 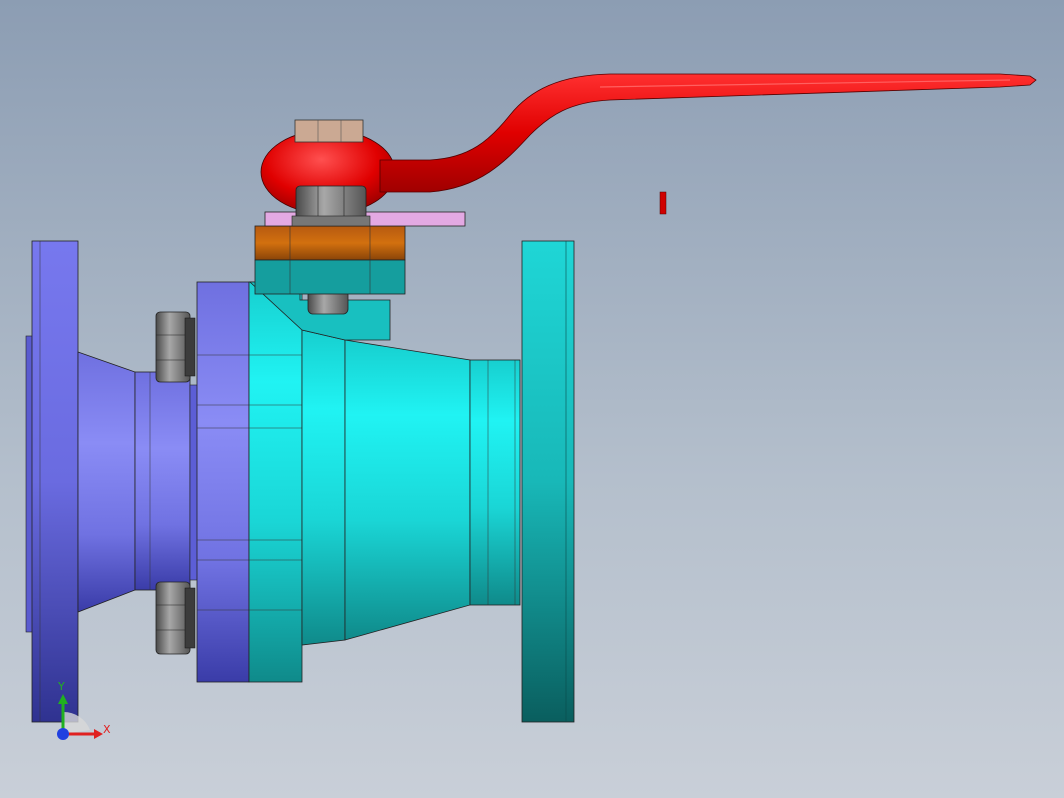 What do you see at coordinates (384, 482) in the screenshot?
I see `right-body` at bounding box center [384, 482].